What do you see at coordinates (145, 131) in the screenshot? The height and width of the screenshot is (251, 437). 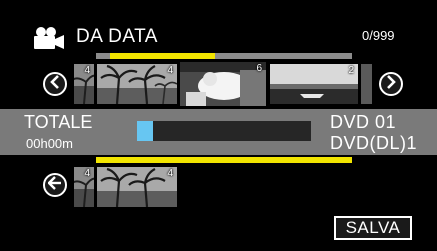 I see `capacity-fill` at bounding box center [145, 131].